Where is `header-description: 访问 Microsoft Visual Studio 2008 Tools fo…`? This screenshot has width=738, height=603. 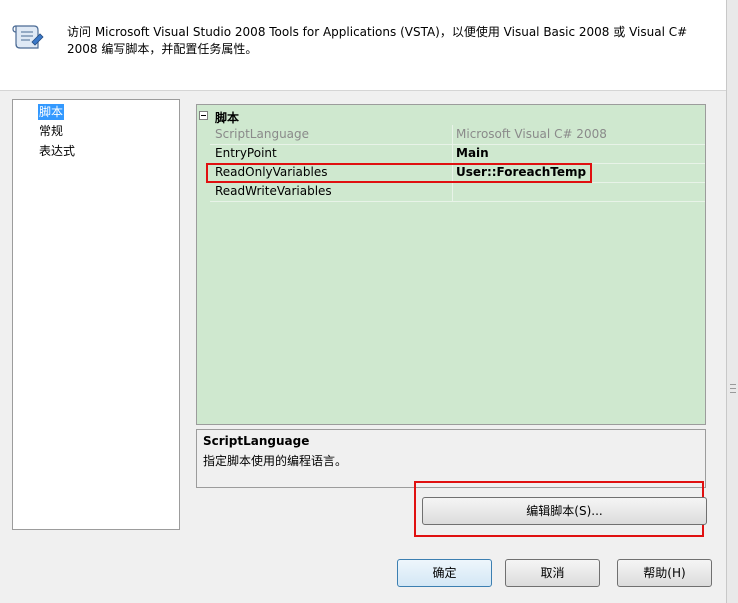
header-description: 访问 Microsoft Visual Studio 2008 Tools fo… is located at coordinates (377, 40).